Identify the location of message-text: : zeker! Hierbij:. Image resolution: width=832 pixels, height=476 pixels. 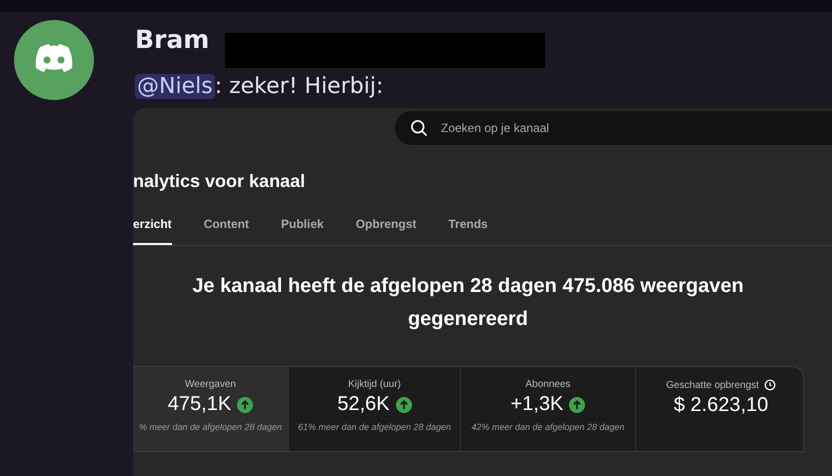
(299, 86).